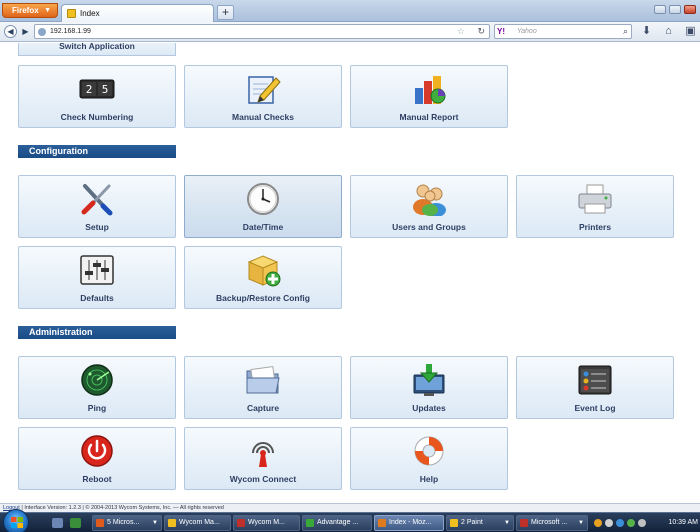 The image size is (700, 532). I want to click on taskbar-clock: 10:39 AM, so click(683, 523).